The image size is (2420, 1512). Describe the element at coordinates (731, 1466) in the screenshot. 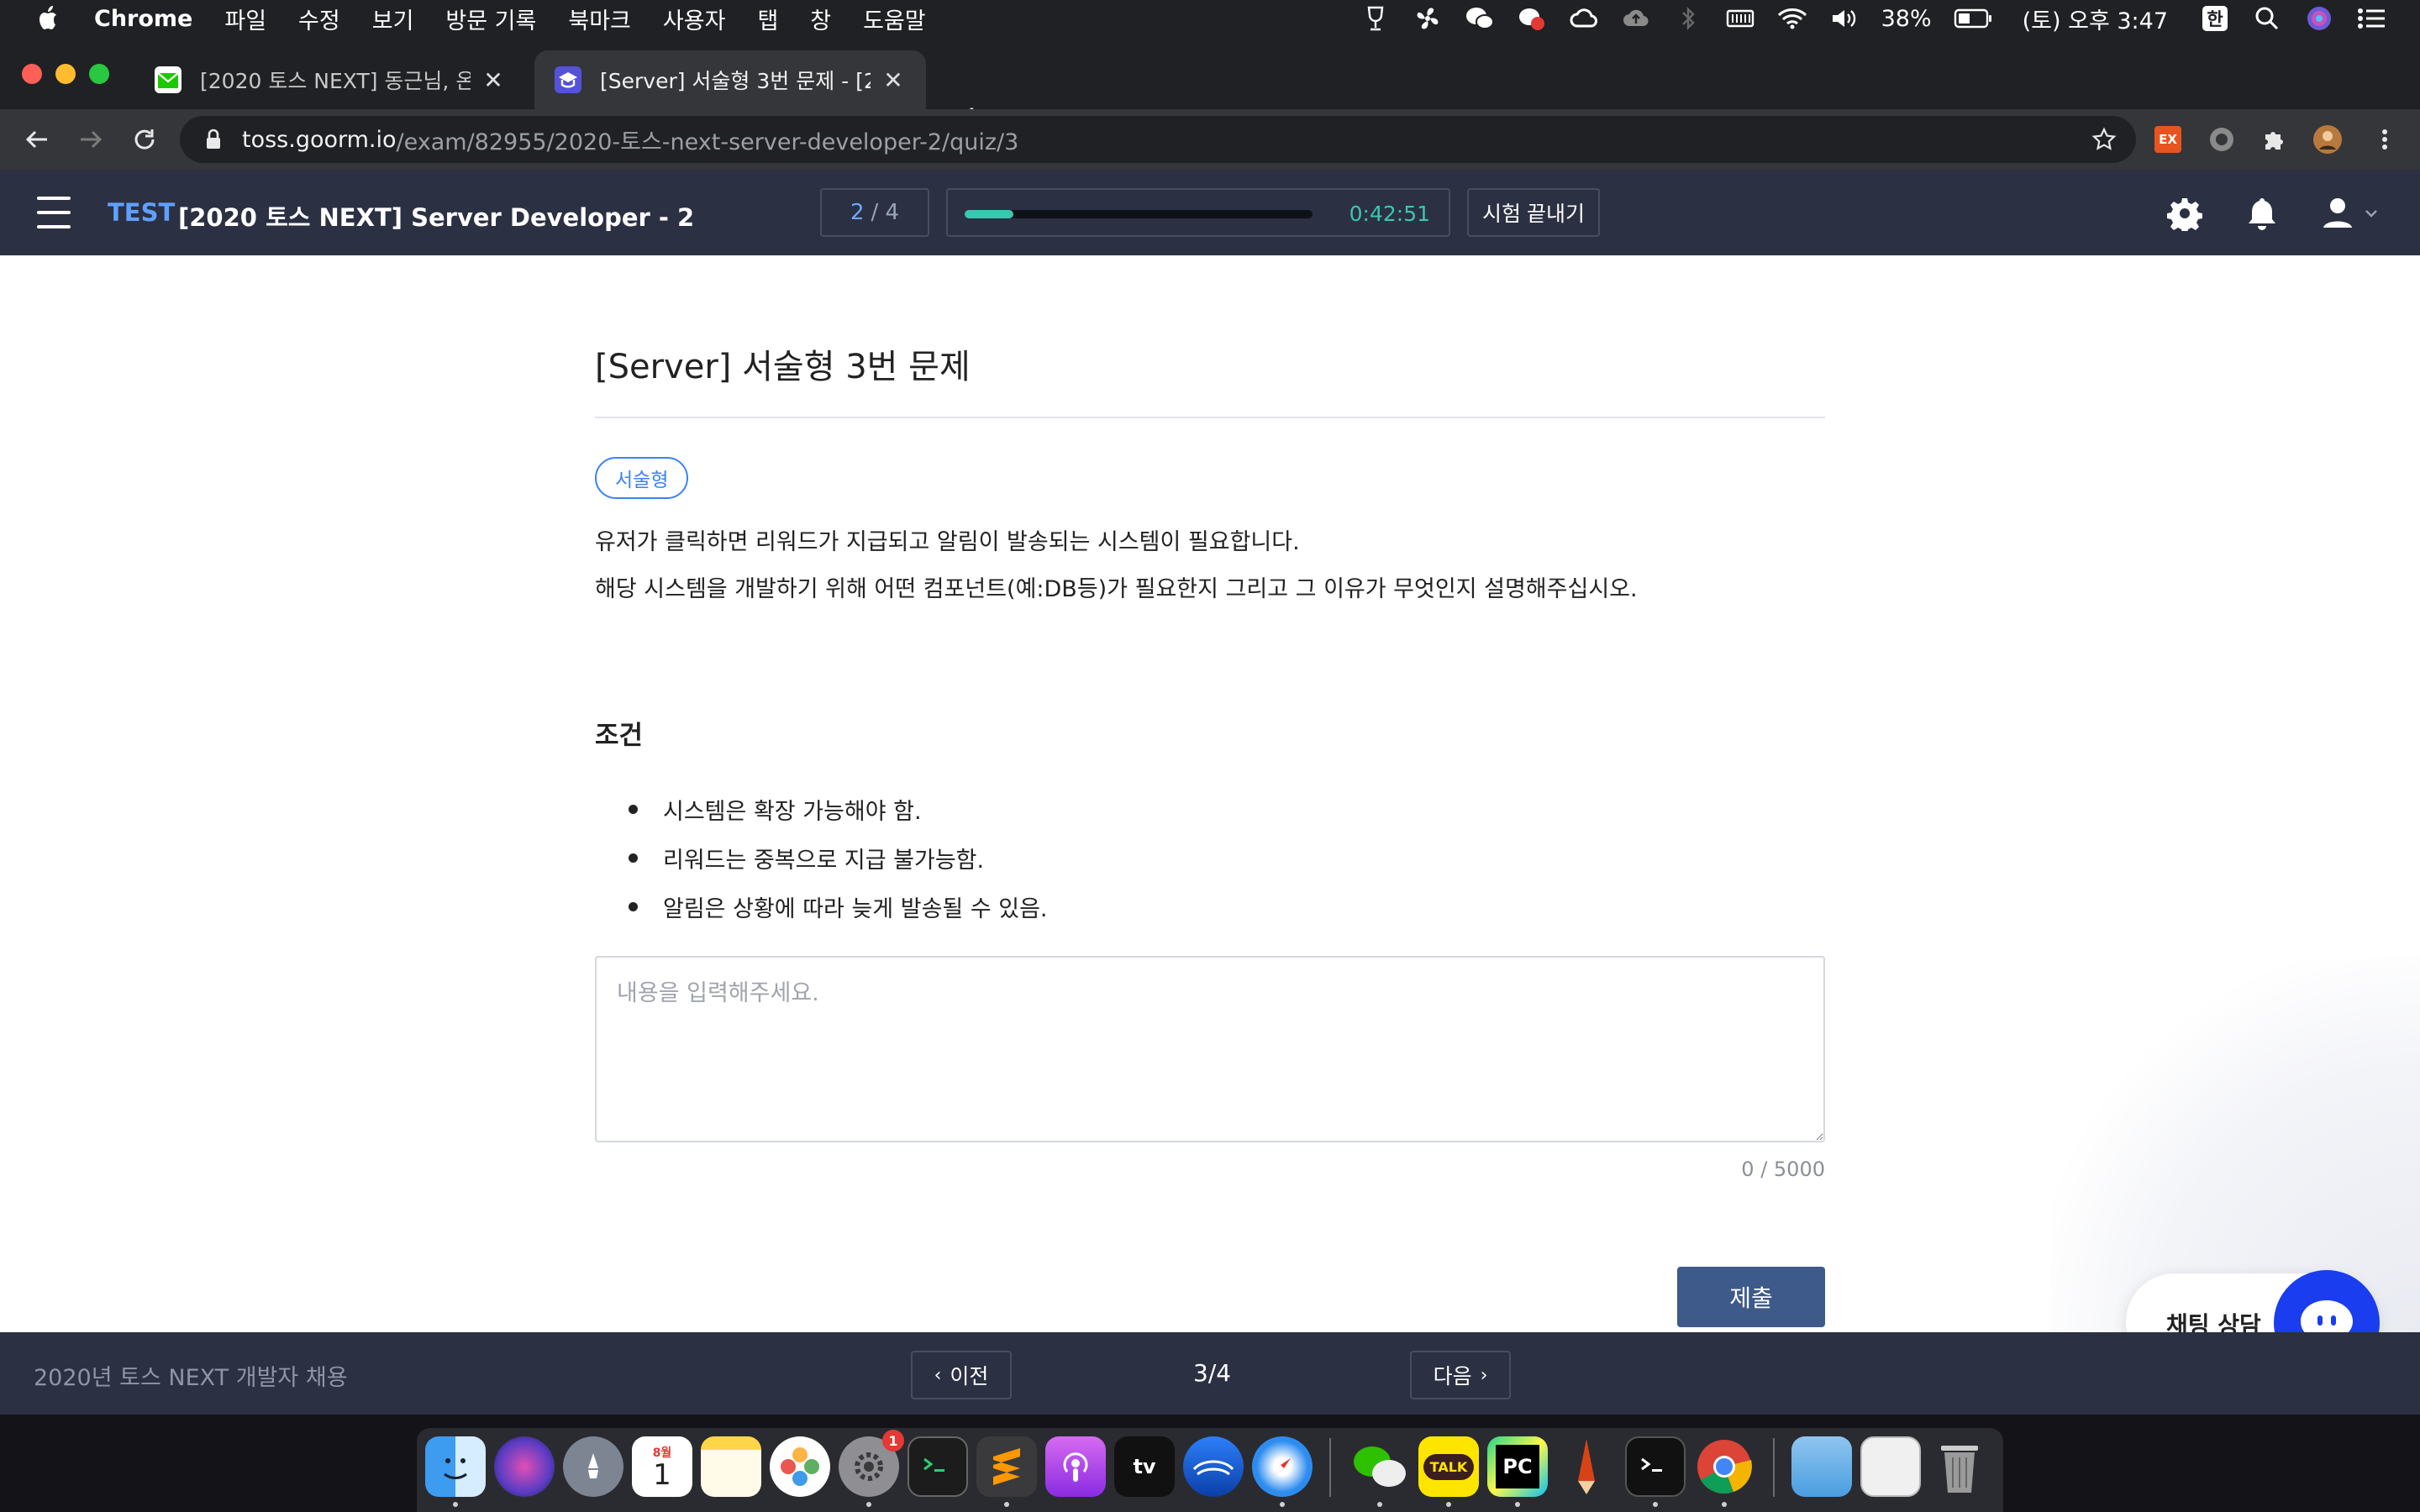

I see `notes-icon` at that location.